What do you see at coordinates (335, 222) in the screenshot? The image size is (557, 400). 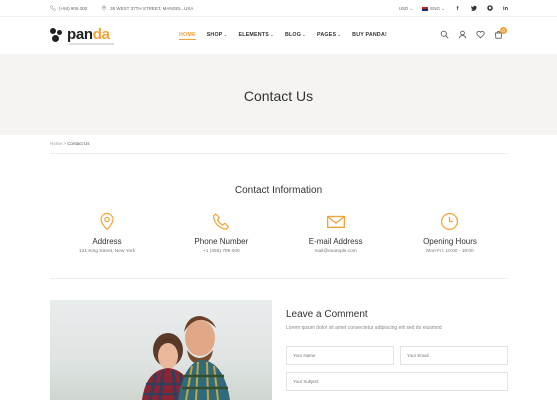 I see `envelope-icon` at bounding box center [335, 222].